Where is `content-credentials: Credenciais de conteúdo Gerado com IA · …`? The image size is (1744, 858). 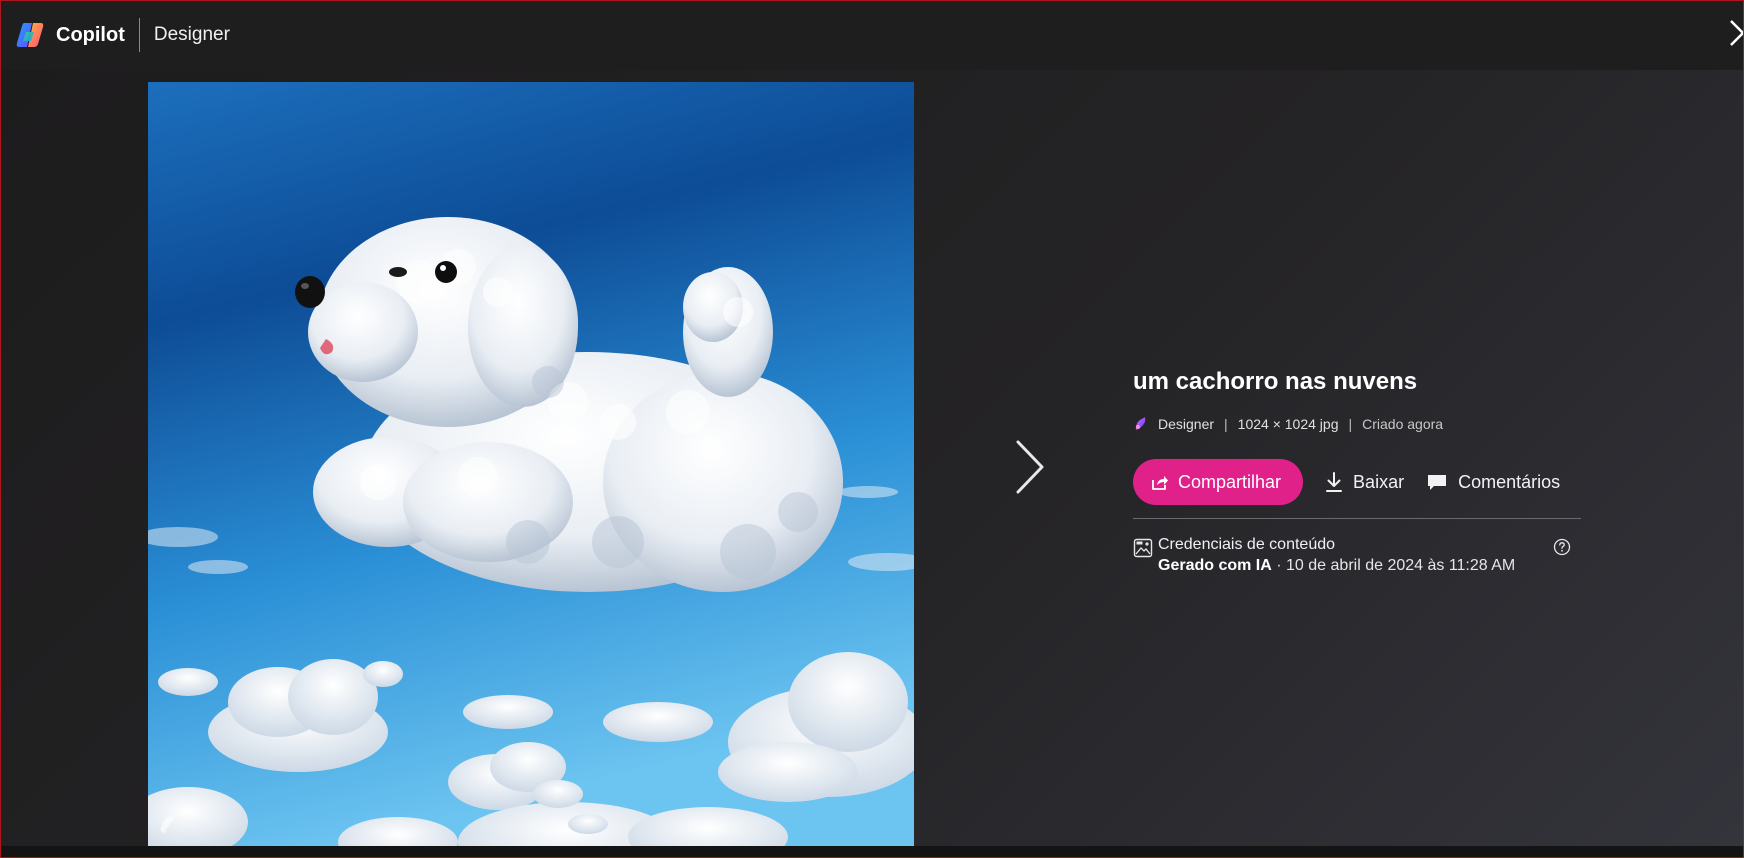
content-credentials: Credenciais de conteúdo Gerado com IA · … is located at coordinates (1357, 558).